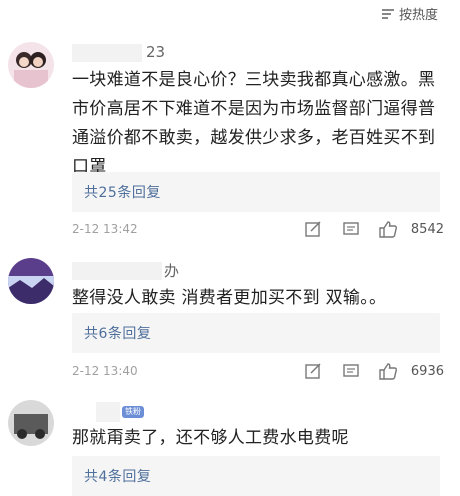  What do you see at coordinates (258, 230) in the screenshot?
I see `comment-footer: 2-12 13:42 8542` at bounding box center [258, 230].